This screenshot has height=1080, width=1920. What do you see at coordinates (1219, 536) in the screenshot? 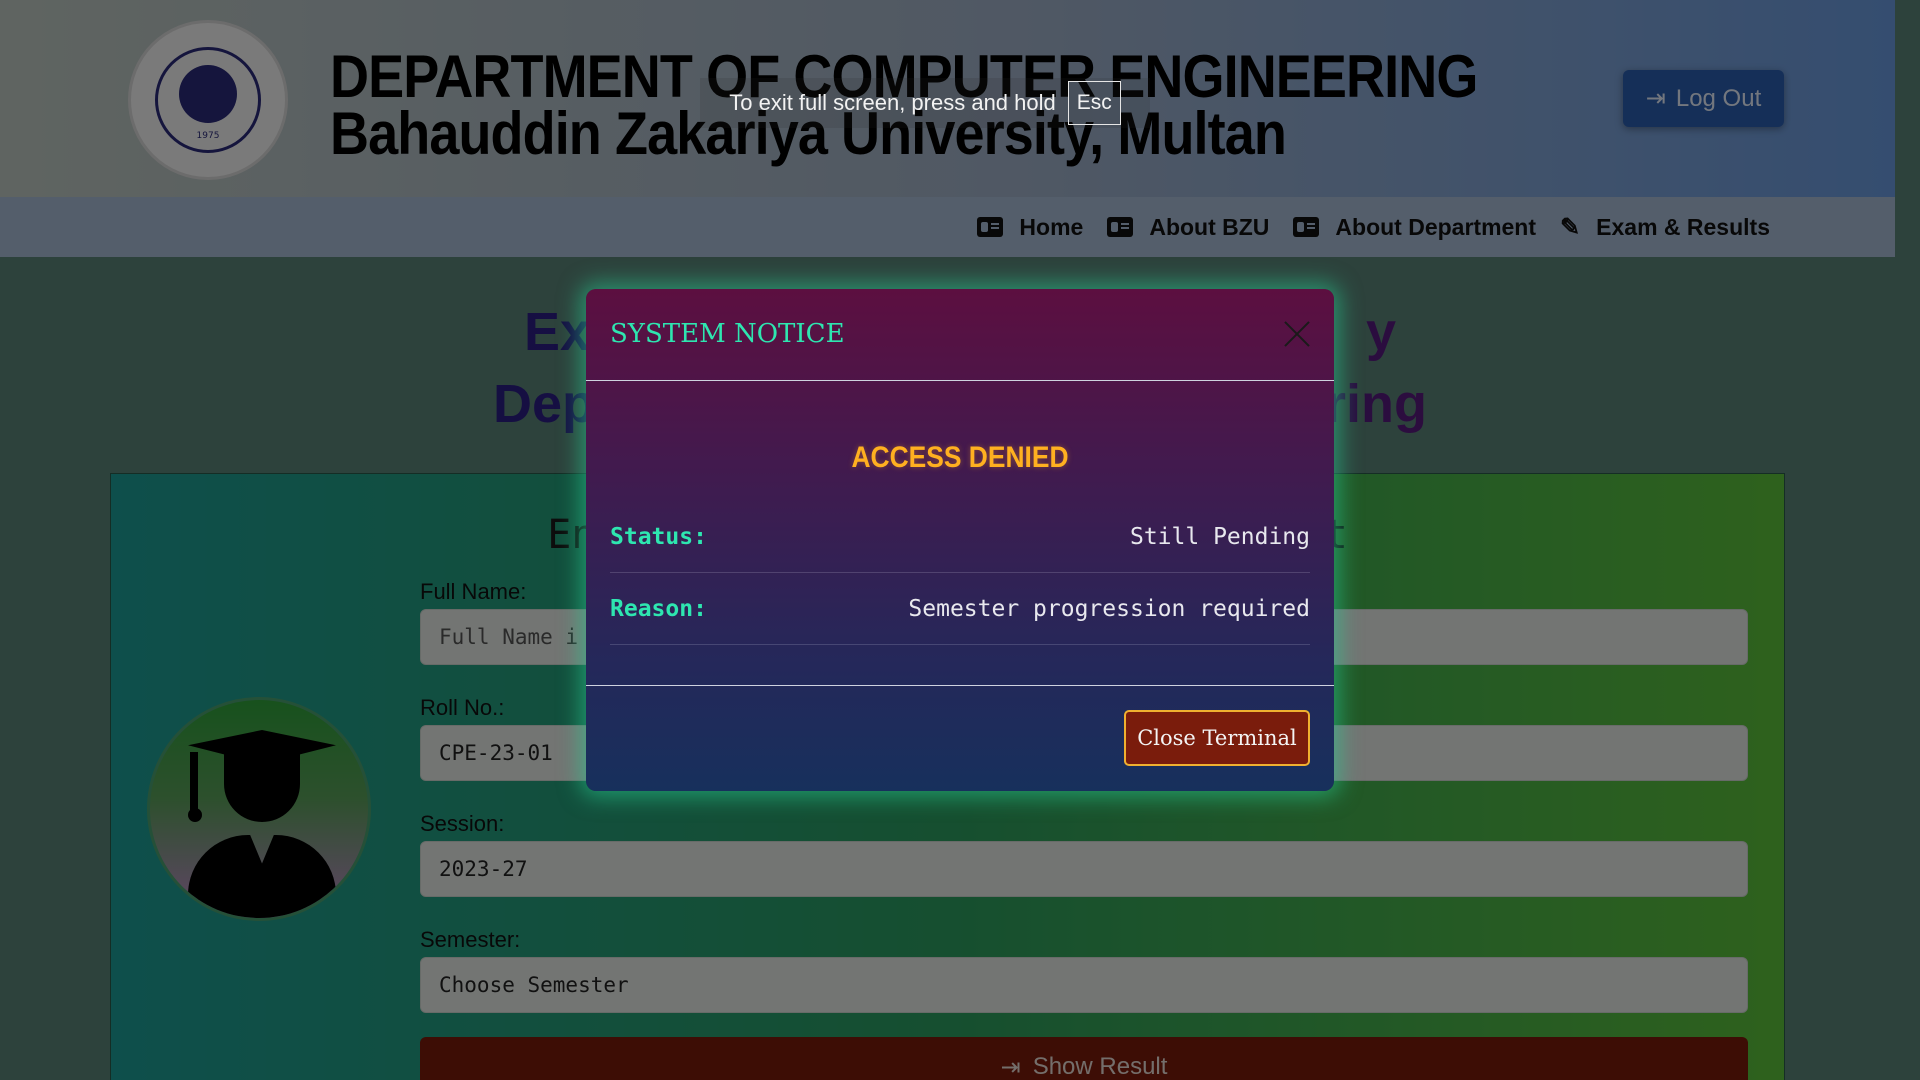
I see `status-value: Still Pending` at bounding box center [1219, 536].